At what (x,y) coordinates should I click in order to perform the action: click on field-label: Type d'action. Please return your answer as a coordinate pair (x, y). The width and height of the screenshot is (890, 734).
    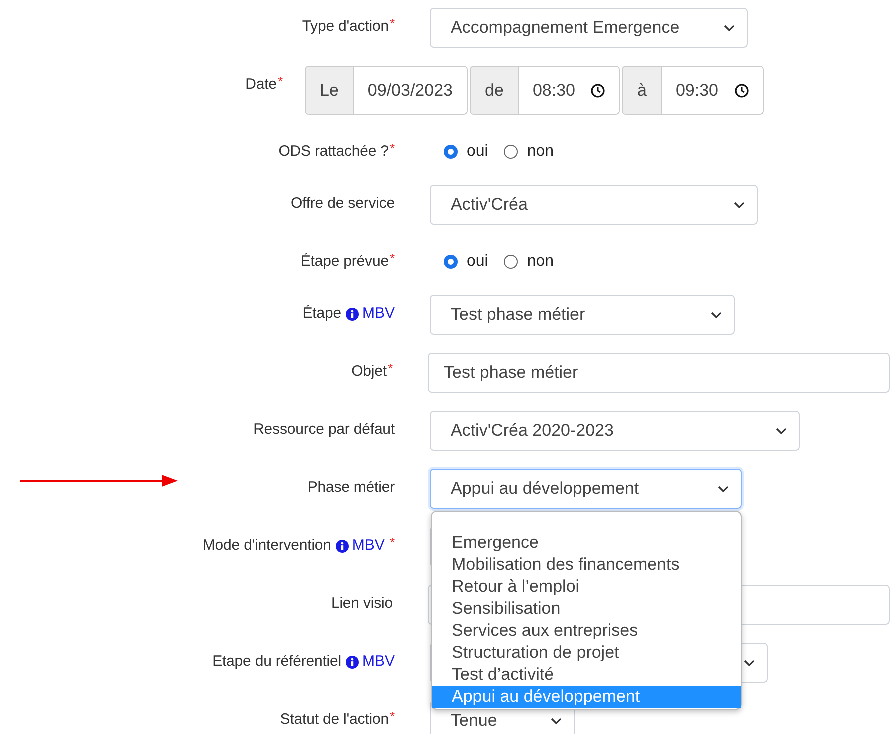
    Looking at the image, I should click on (345, 27).